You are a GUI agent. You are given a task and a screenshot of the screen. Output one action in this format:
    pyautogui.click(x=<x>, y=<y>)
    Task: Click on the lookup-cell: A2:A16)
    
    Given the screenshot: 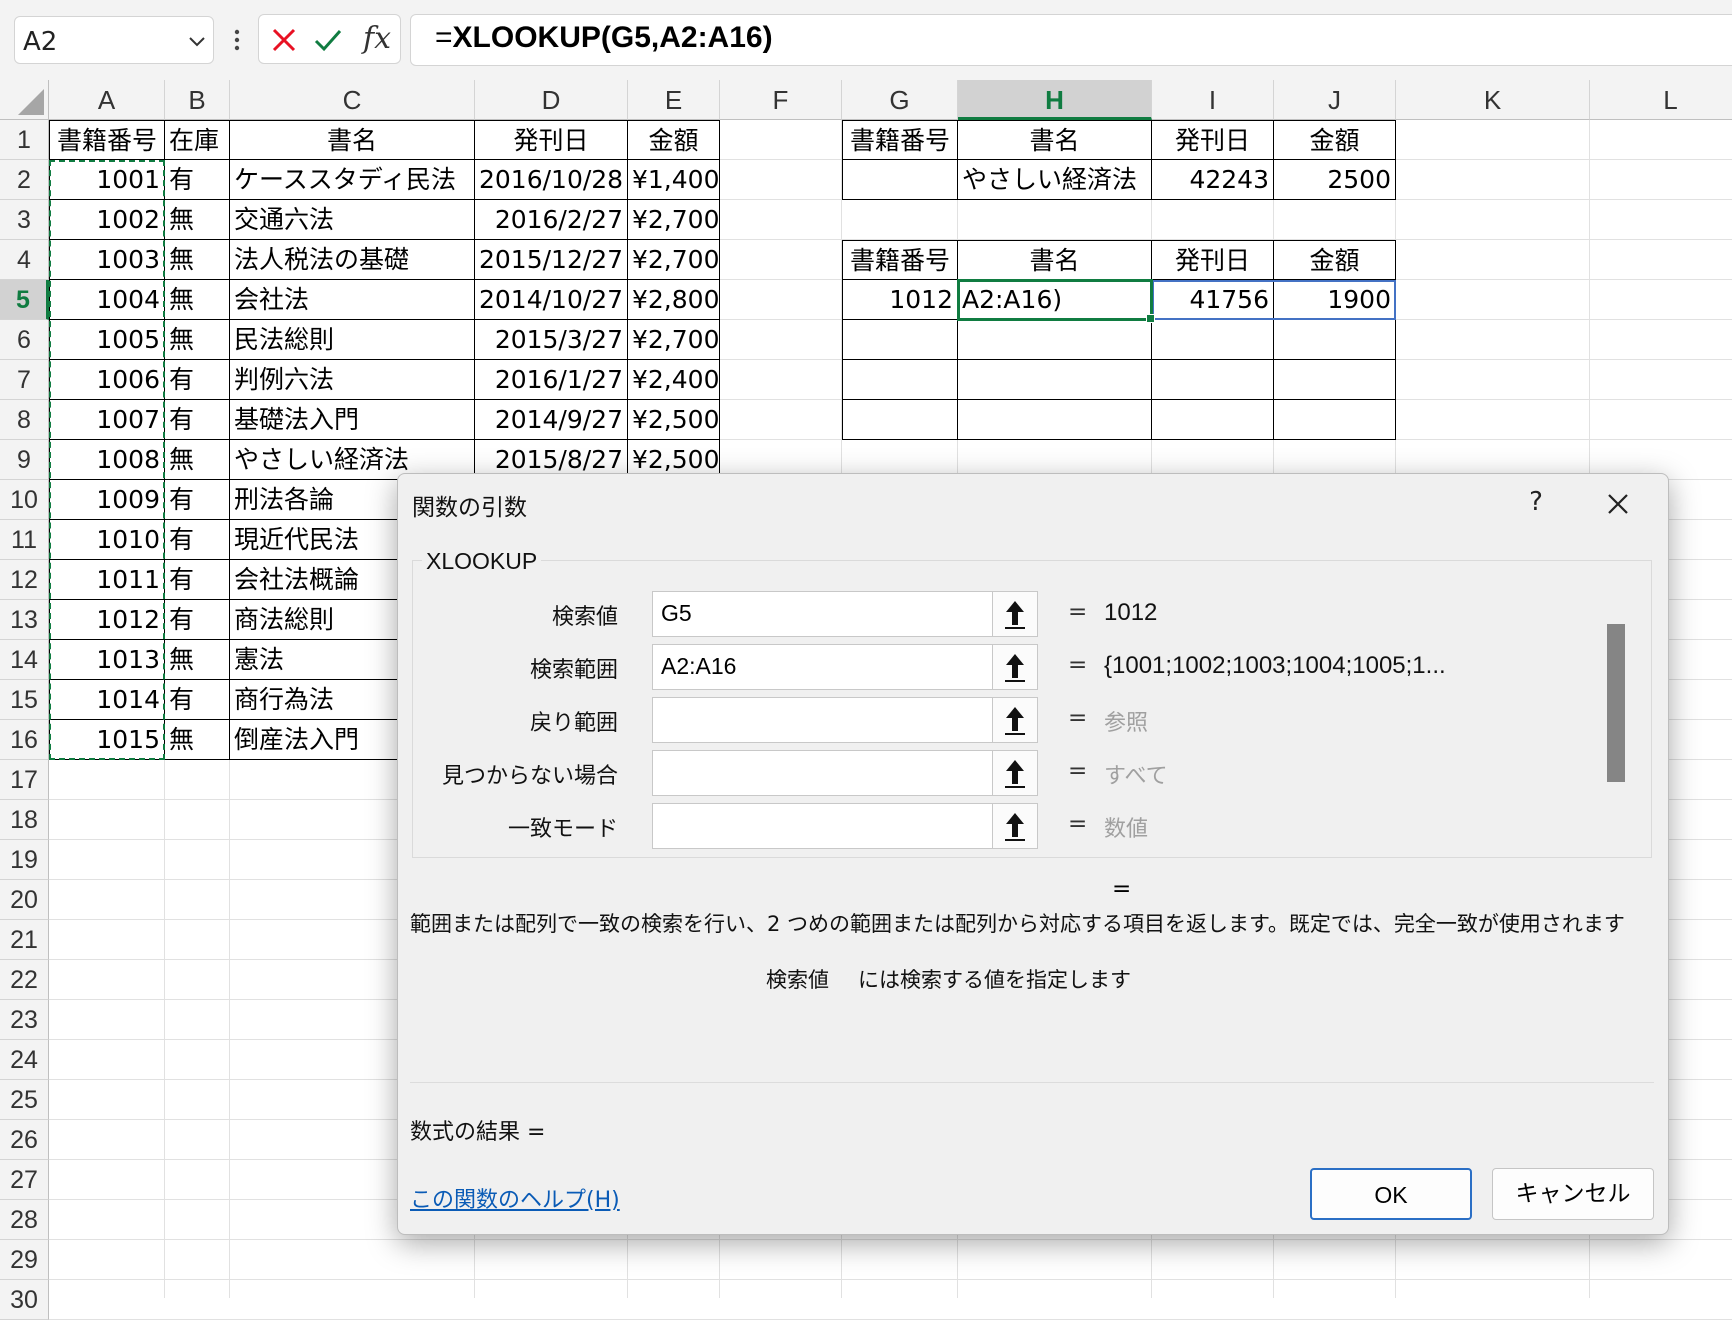 What is the action you would take?
    pyautogui.click(x=1055, y=300)
    